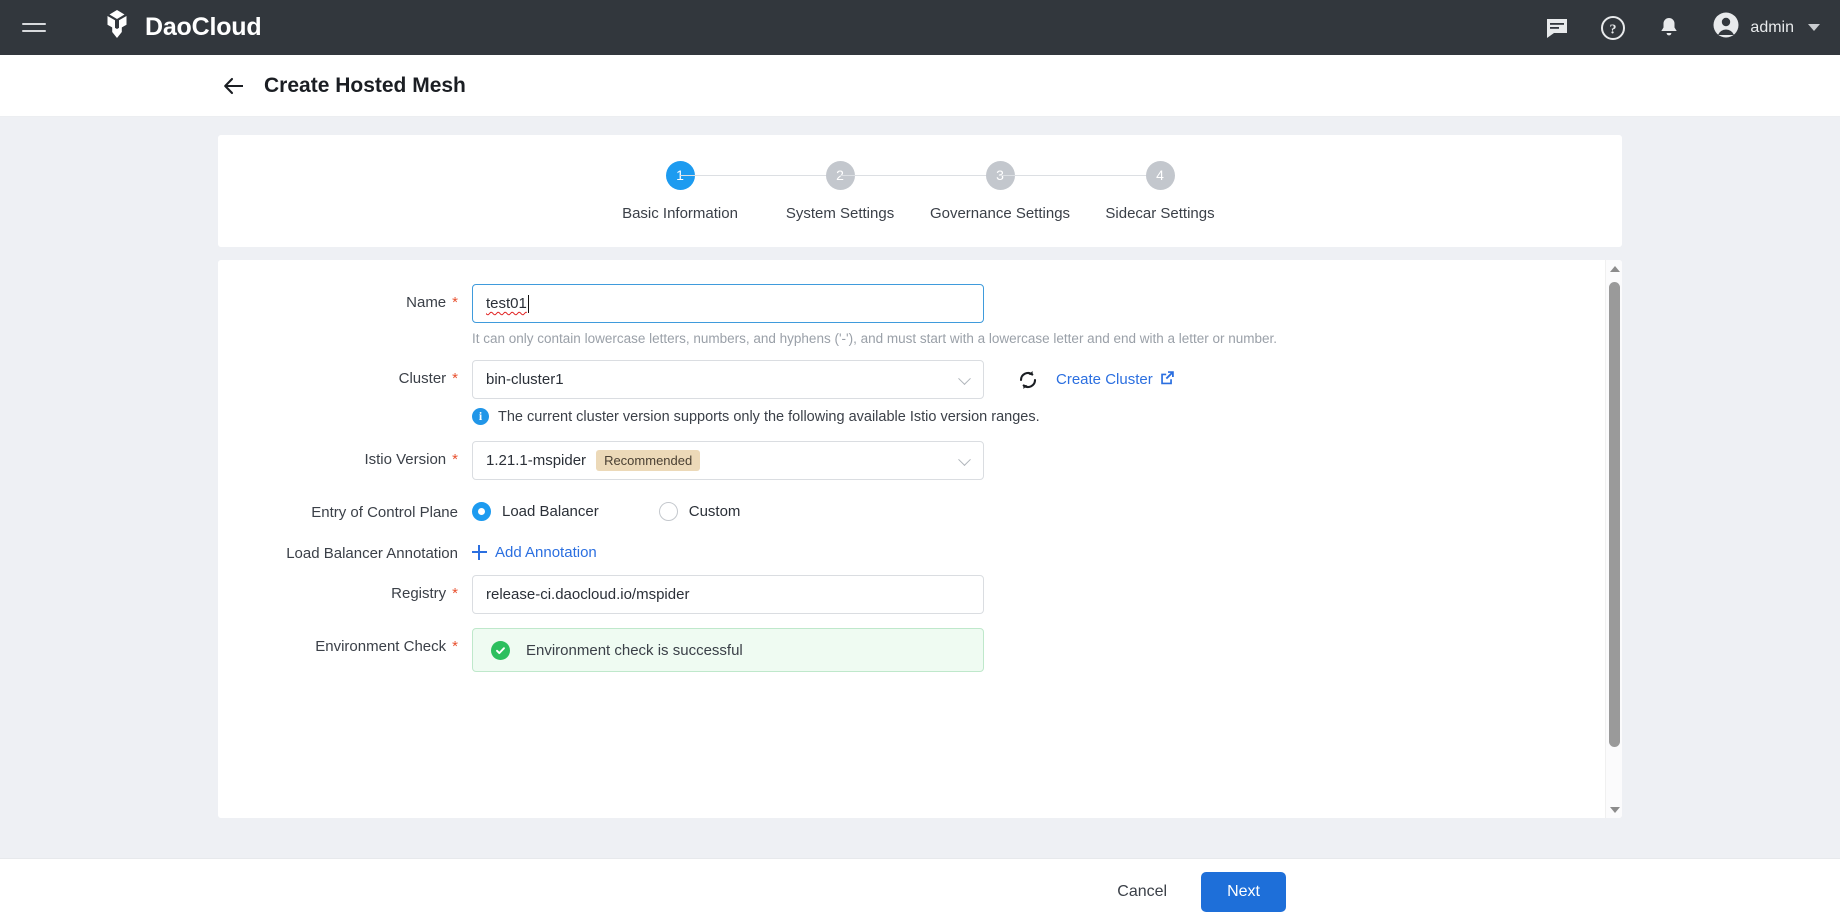 The image size is (1840, 924). I want to click on user-name-label: admin, so click(1772, 27).